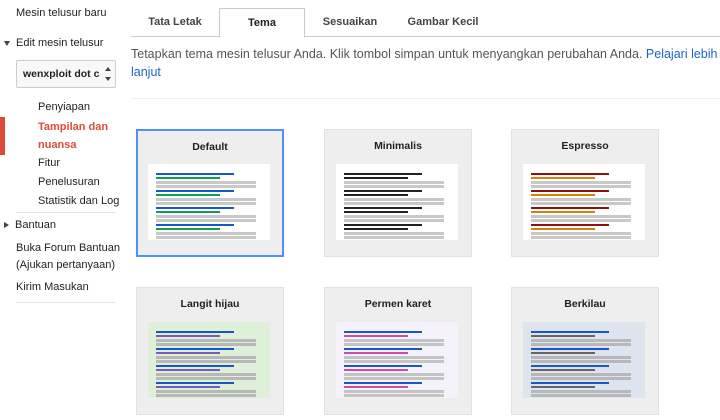 Image resolution: width=720 pixels, height=420 pixels. Describe the element at coordinates (73, 127) in the screenshot. I see `look-and-feel-line-1: Tampilan dan` at that location.